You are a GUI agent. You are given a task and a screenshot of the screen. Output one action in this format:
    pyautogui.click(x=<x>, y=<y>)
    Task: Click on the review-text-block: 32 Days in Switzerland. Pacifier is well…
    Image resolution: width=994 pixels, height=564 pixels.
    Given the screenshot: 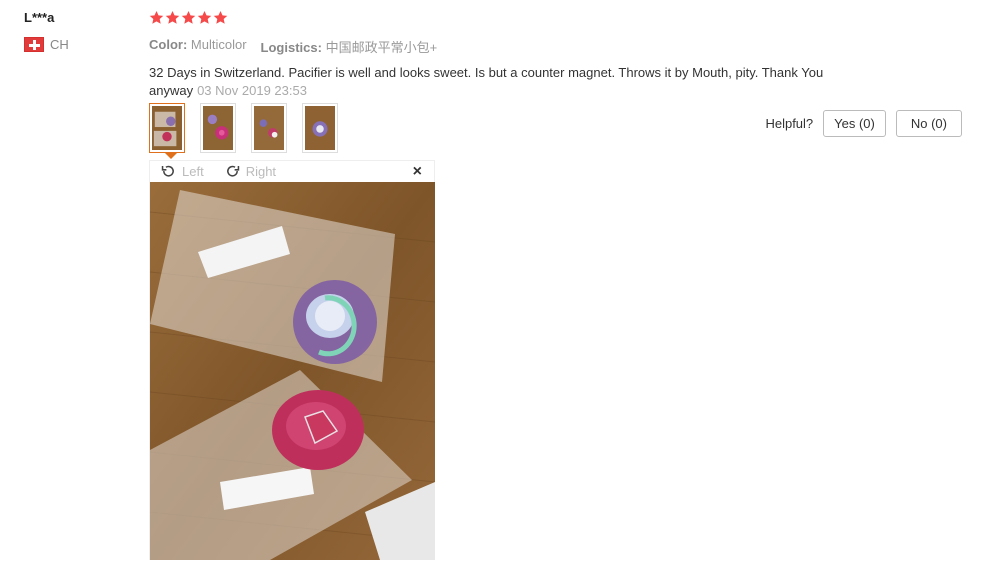 What is the action you would take?
    pyautogui.click(x=504, y=82)
    